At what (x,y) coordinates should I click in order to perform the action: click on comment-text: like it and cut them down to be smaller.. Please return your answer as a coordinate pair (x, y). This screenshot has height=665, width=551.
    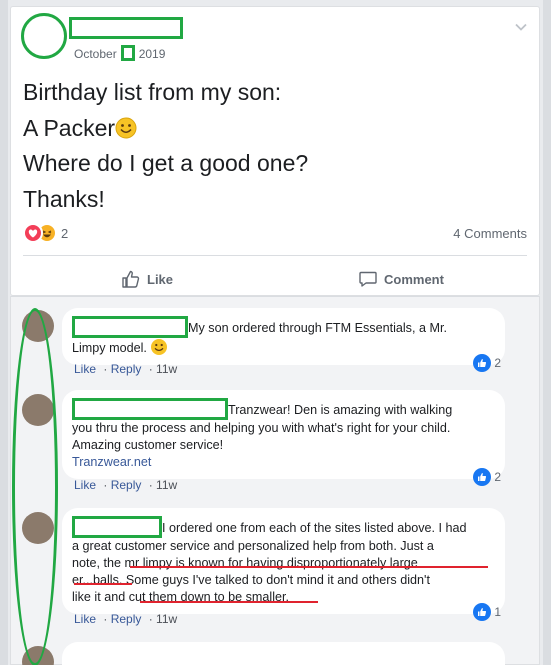
    Looking at the image, I should click on (181, 597).